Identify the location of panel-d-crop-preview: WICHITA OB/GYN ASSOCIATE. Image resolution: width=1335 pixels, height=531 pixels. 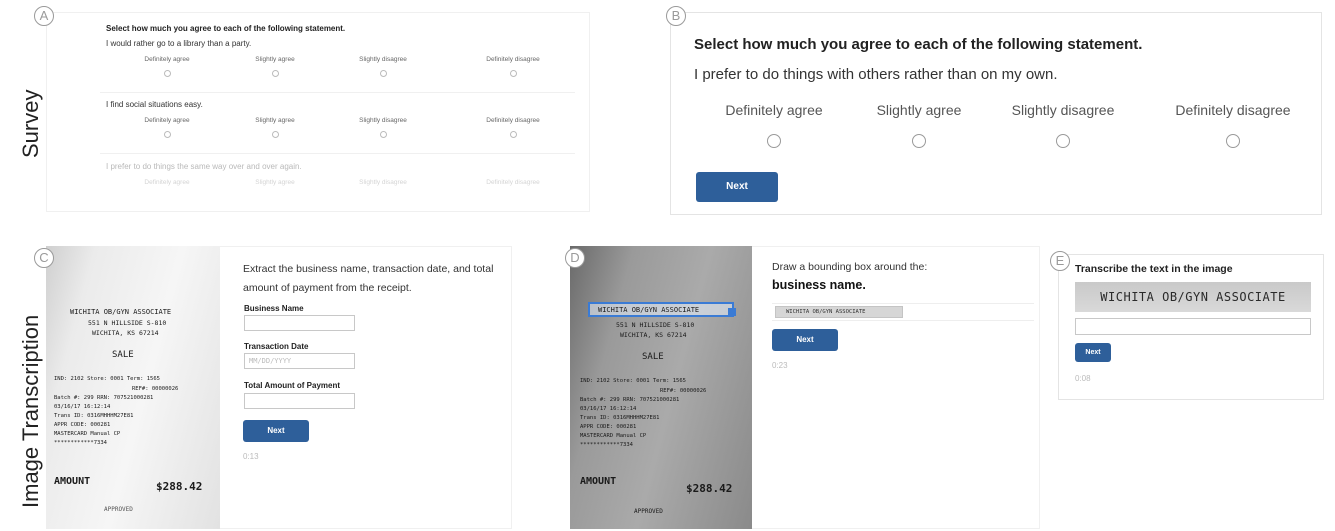
(839, 312).